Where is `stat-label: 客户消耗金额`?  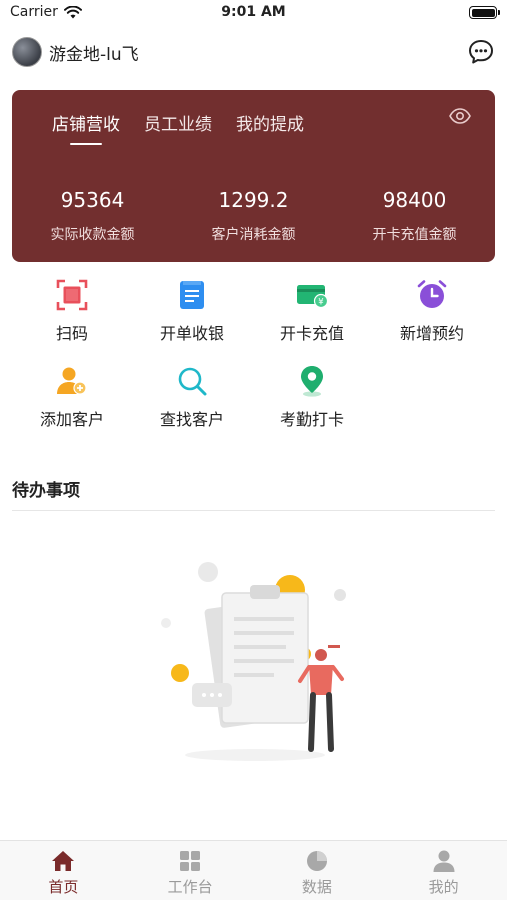
stat-label: 客户消耗金额 is located at coordinates (253, 235).